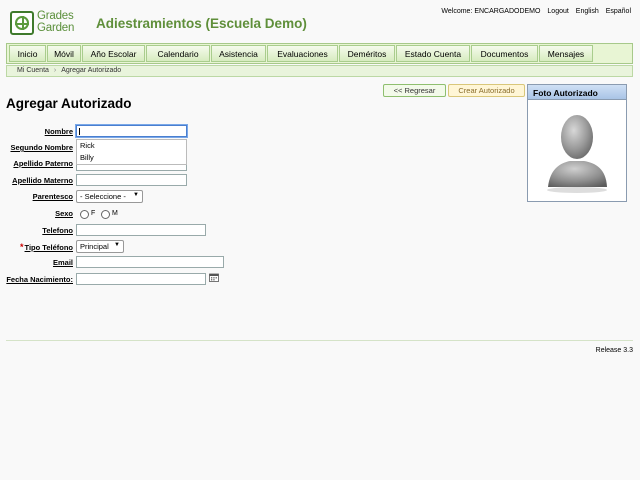 Image resolution: width=640 pixels, height=480 pixels. I want to click on page-title: Agregar Autorizado, so click(69, 103).